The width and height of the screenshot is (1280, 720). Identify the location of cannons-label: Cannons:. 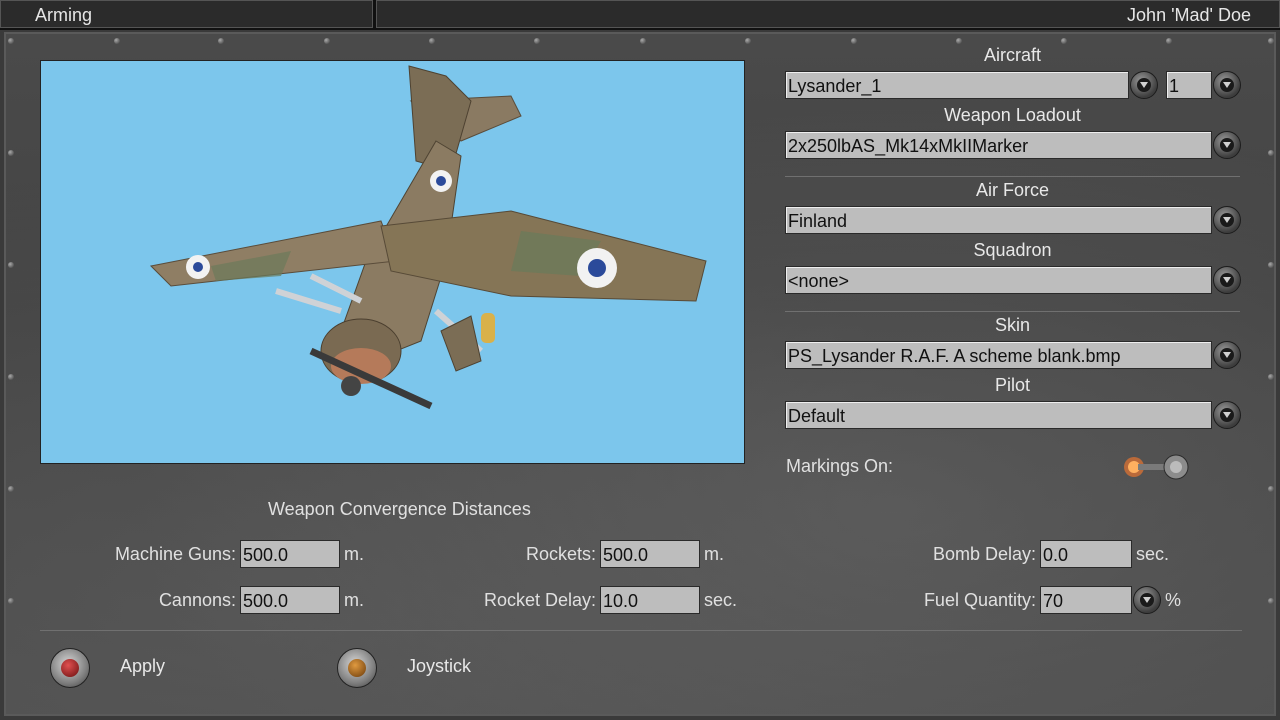
(197, 600).